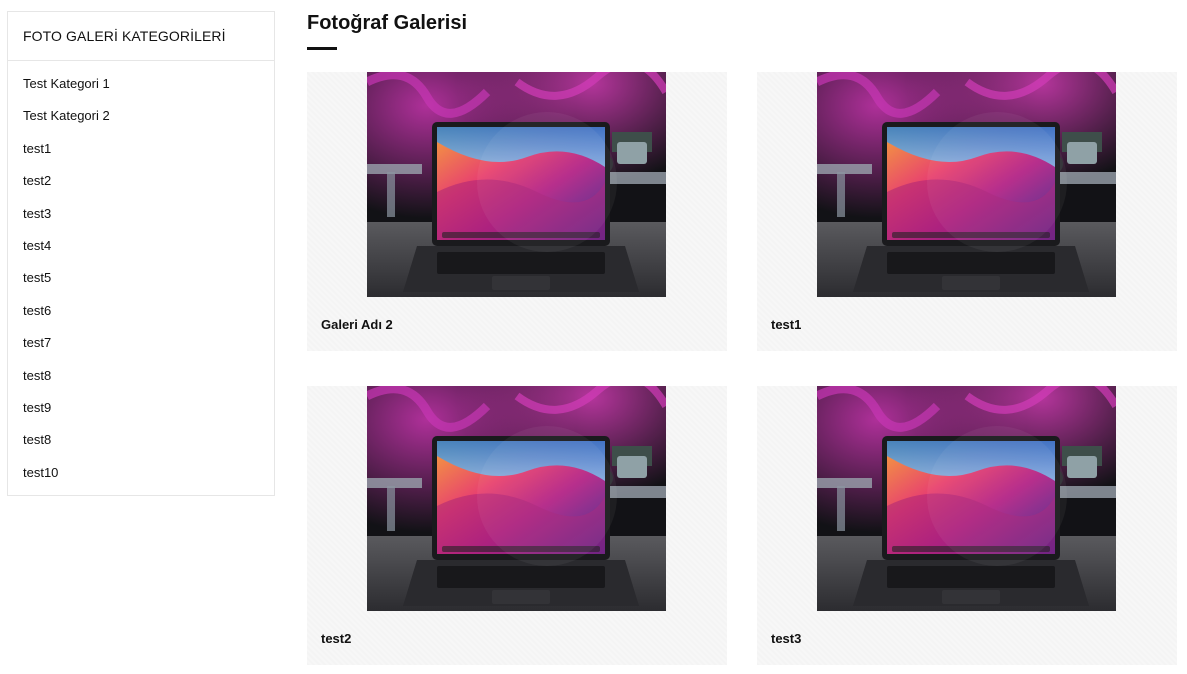 This screenshot has height=674, width=1187. I want to click on gallery-card: test2, so click(517, 525).